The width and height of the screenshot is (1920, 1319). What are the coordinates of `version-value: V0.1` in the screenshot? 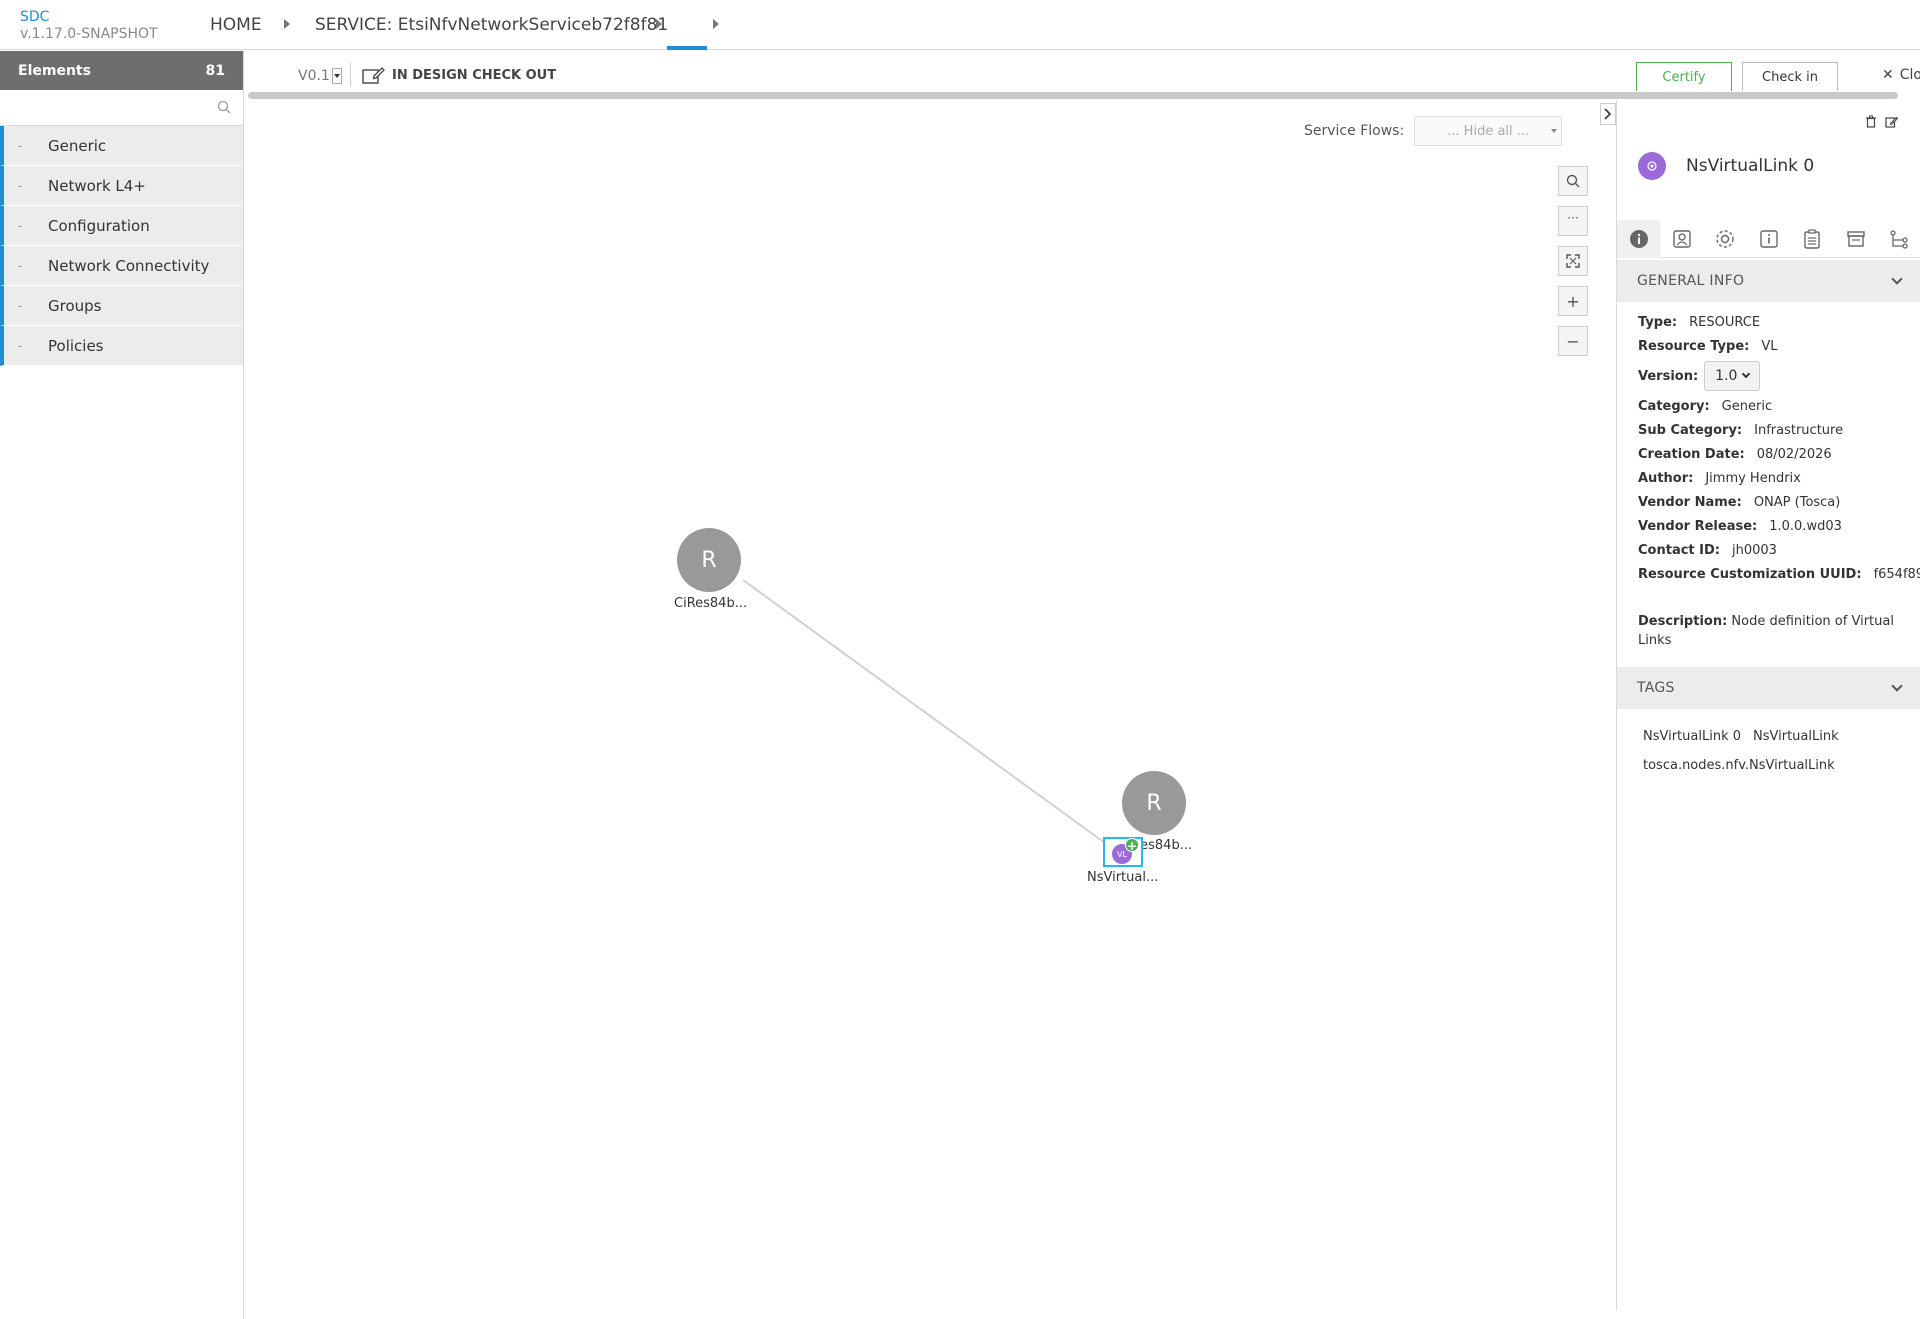 It's located at (314, 76).